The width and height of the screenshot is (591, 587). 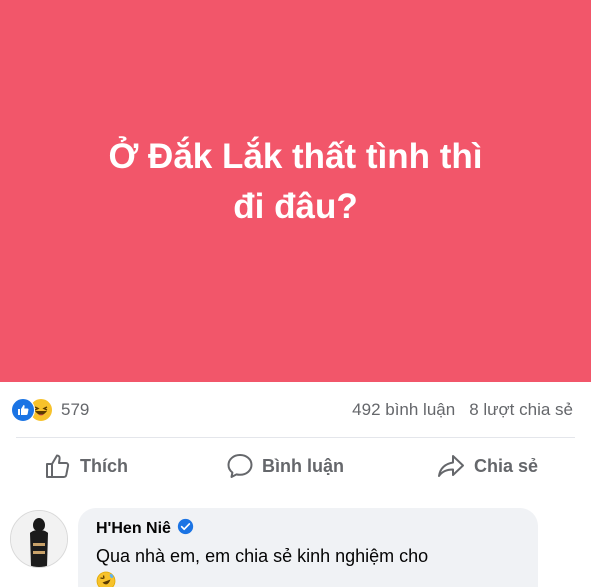 I want to click on action-bar: Thích Bình luận Chia sẻ, so click(x=295, y=467).